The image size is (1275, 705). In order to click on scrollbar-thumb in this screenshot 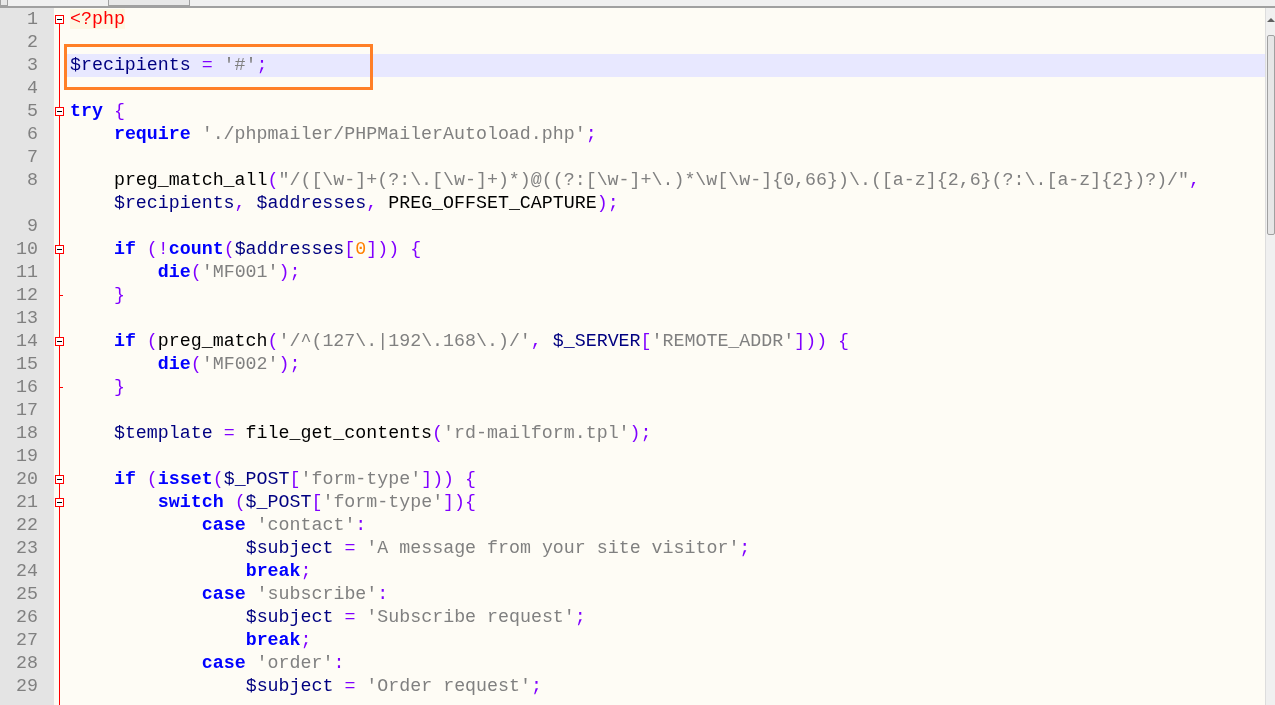, I will do `click(1271, 135)`.